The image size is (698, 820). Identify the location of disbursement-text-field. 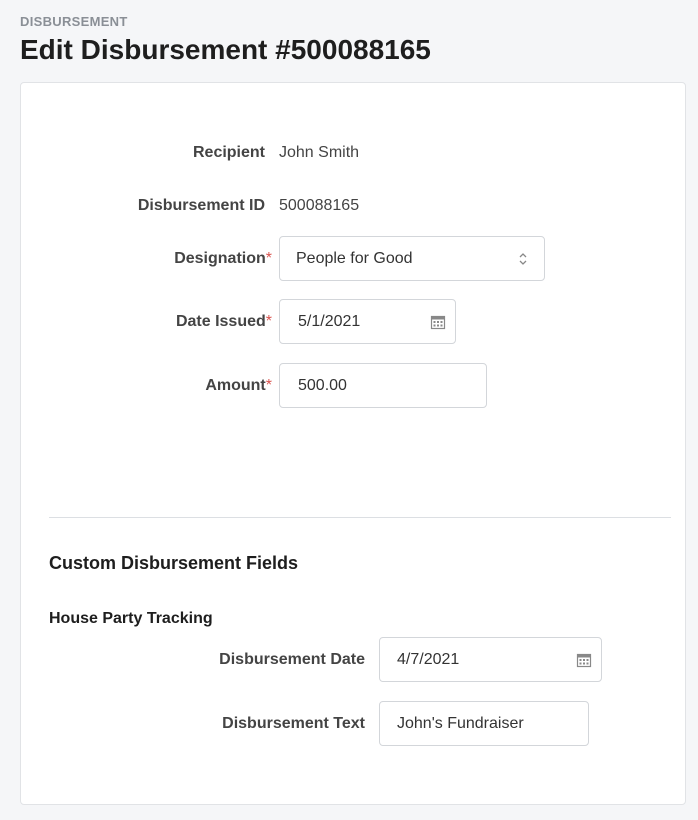
(484, 723).